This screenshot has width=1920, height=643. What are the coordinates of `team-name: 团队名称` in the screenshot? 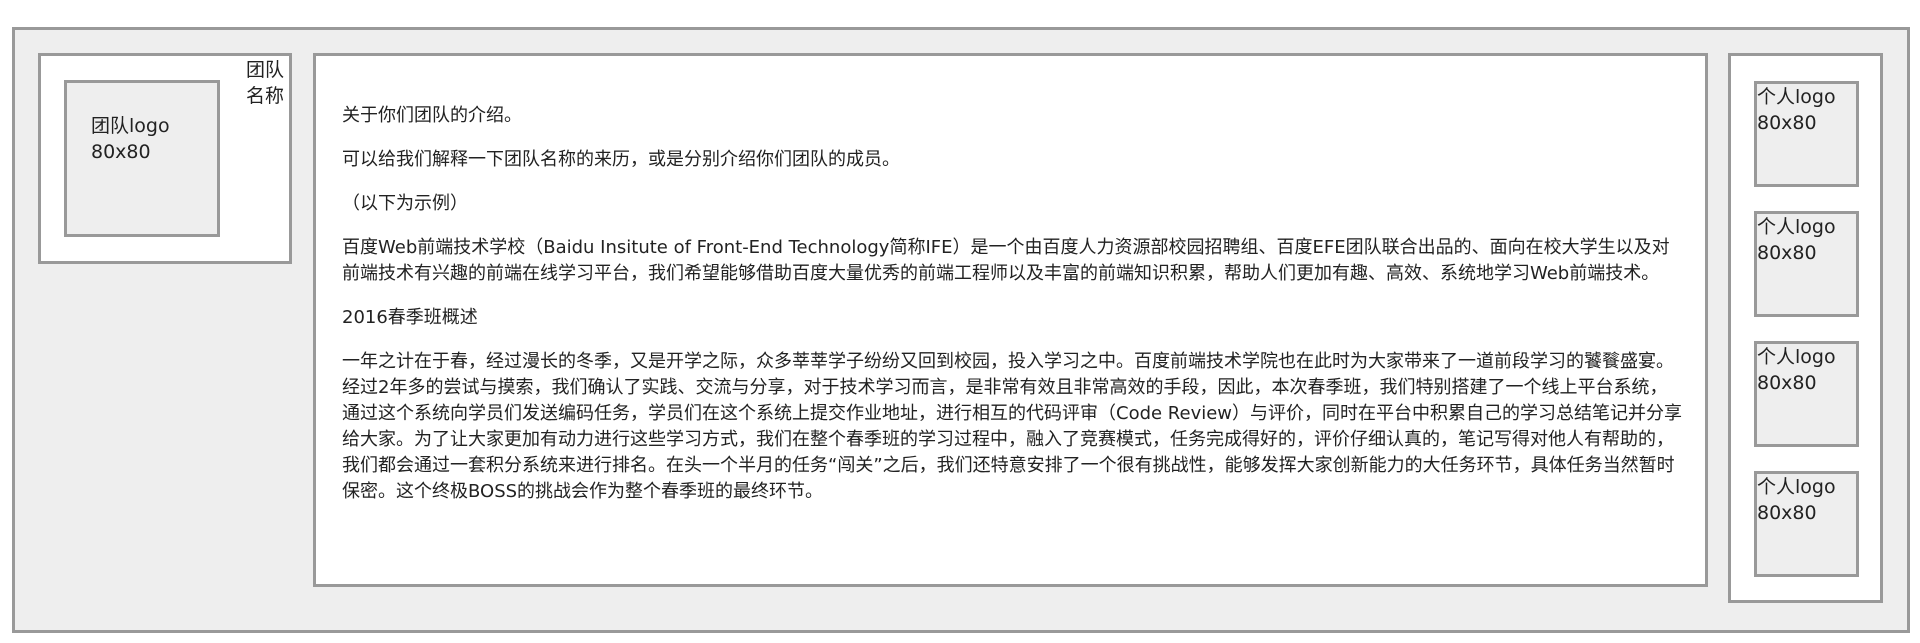 It's located at (265, 83).